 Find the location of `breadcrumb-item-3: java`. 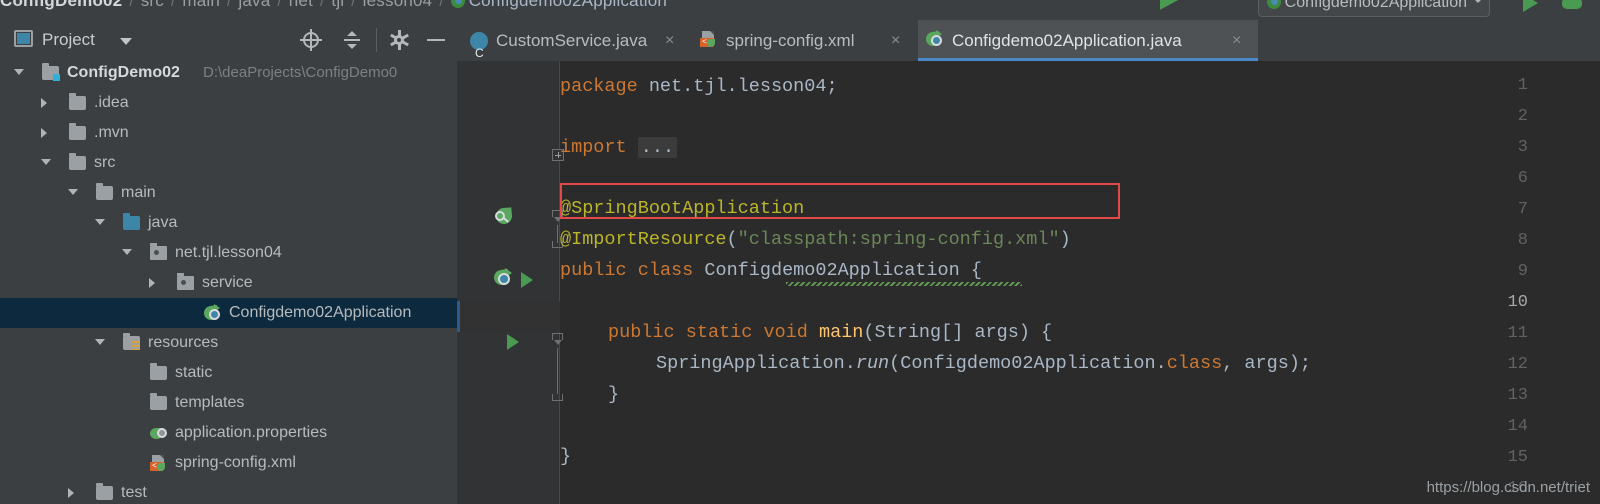

breadcrumb-item-3: java is located at coordinates (254, 5).